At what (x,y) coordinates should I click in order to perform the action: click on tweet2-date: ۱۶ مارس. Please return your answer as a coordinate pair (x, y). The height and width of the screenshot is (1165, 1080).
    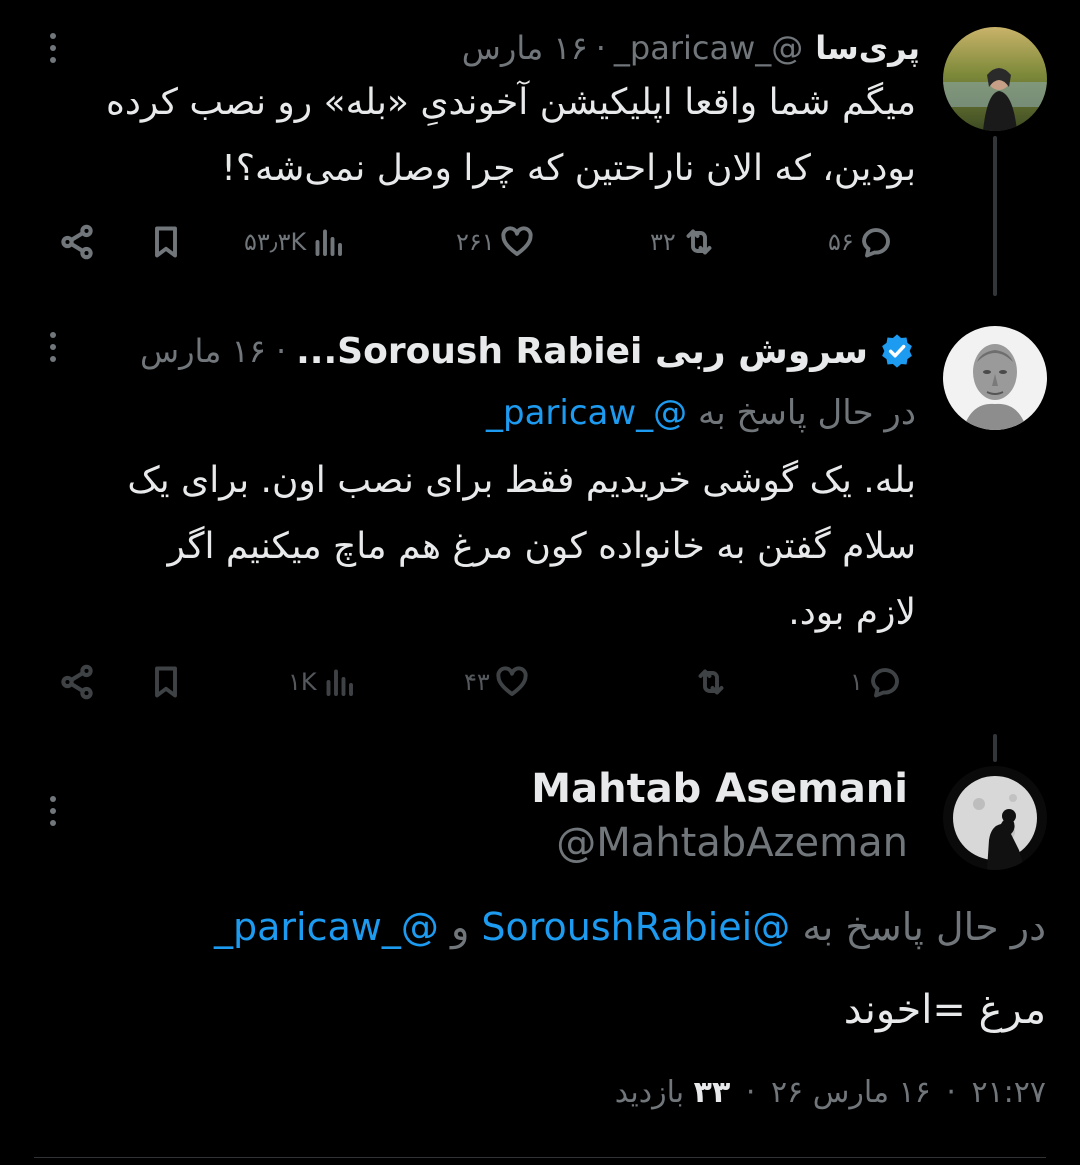
    Looking at the image, I should click on (203, 351).